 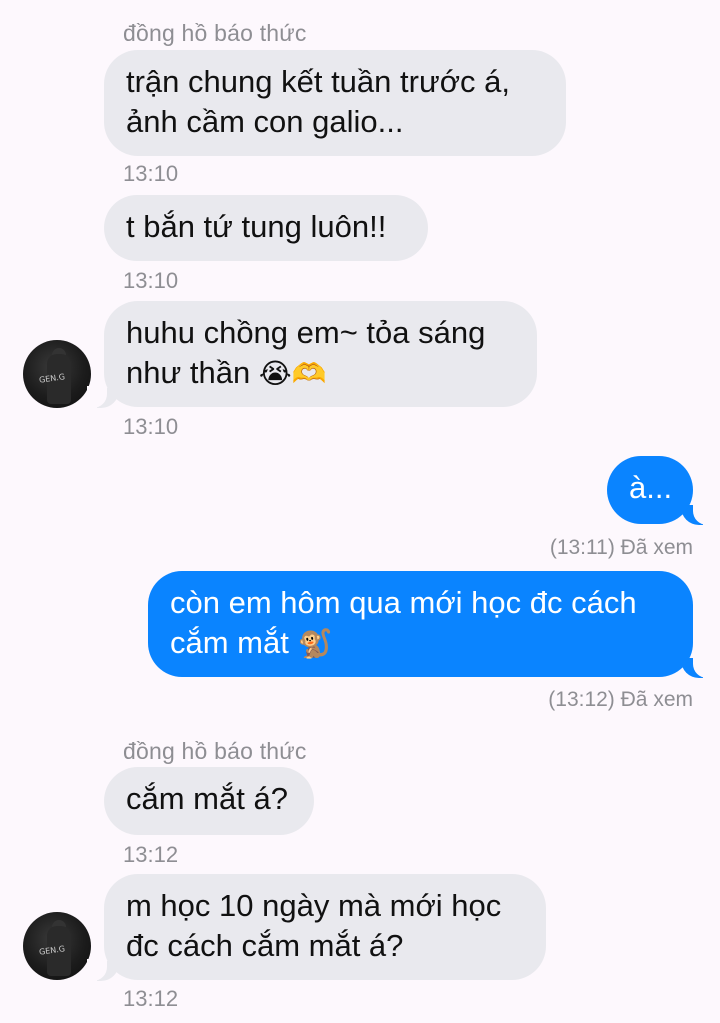 I want to click on read-status: (13:11) Đã xem, so click(x=621, y=547).